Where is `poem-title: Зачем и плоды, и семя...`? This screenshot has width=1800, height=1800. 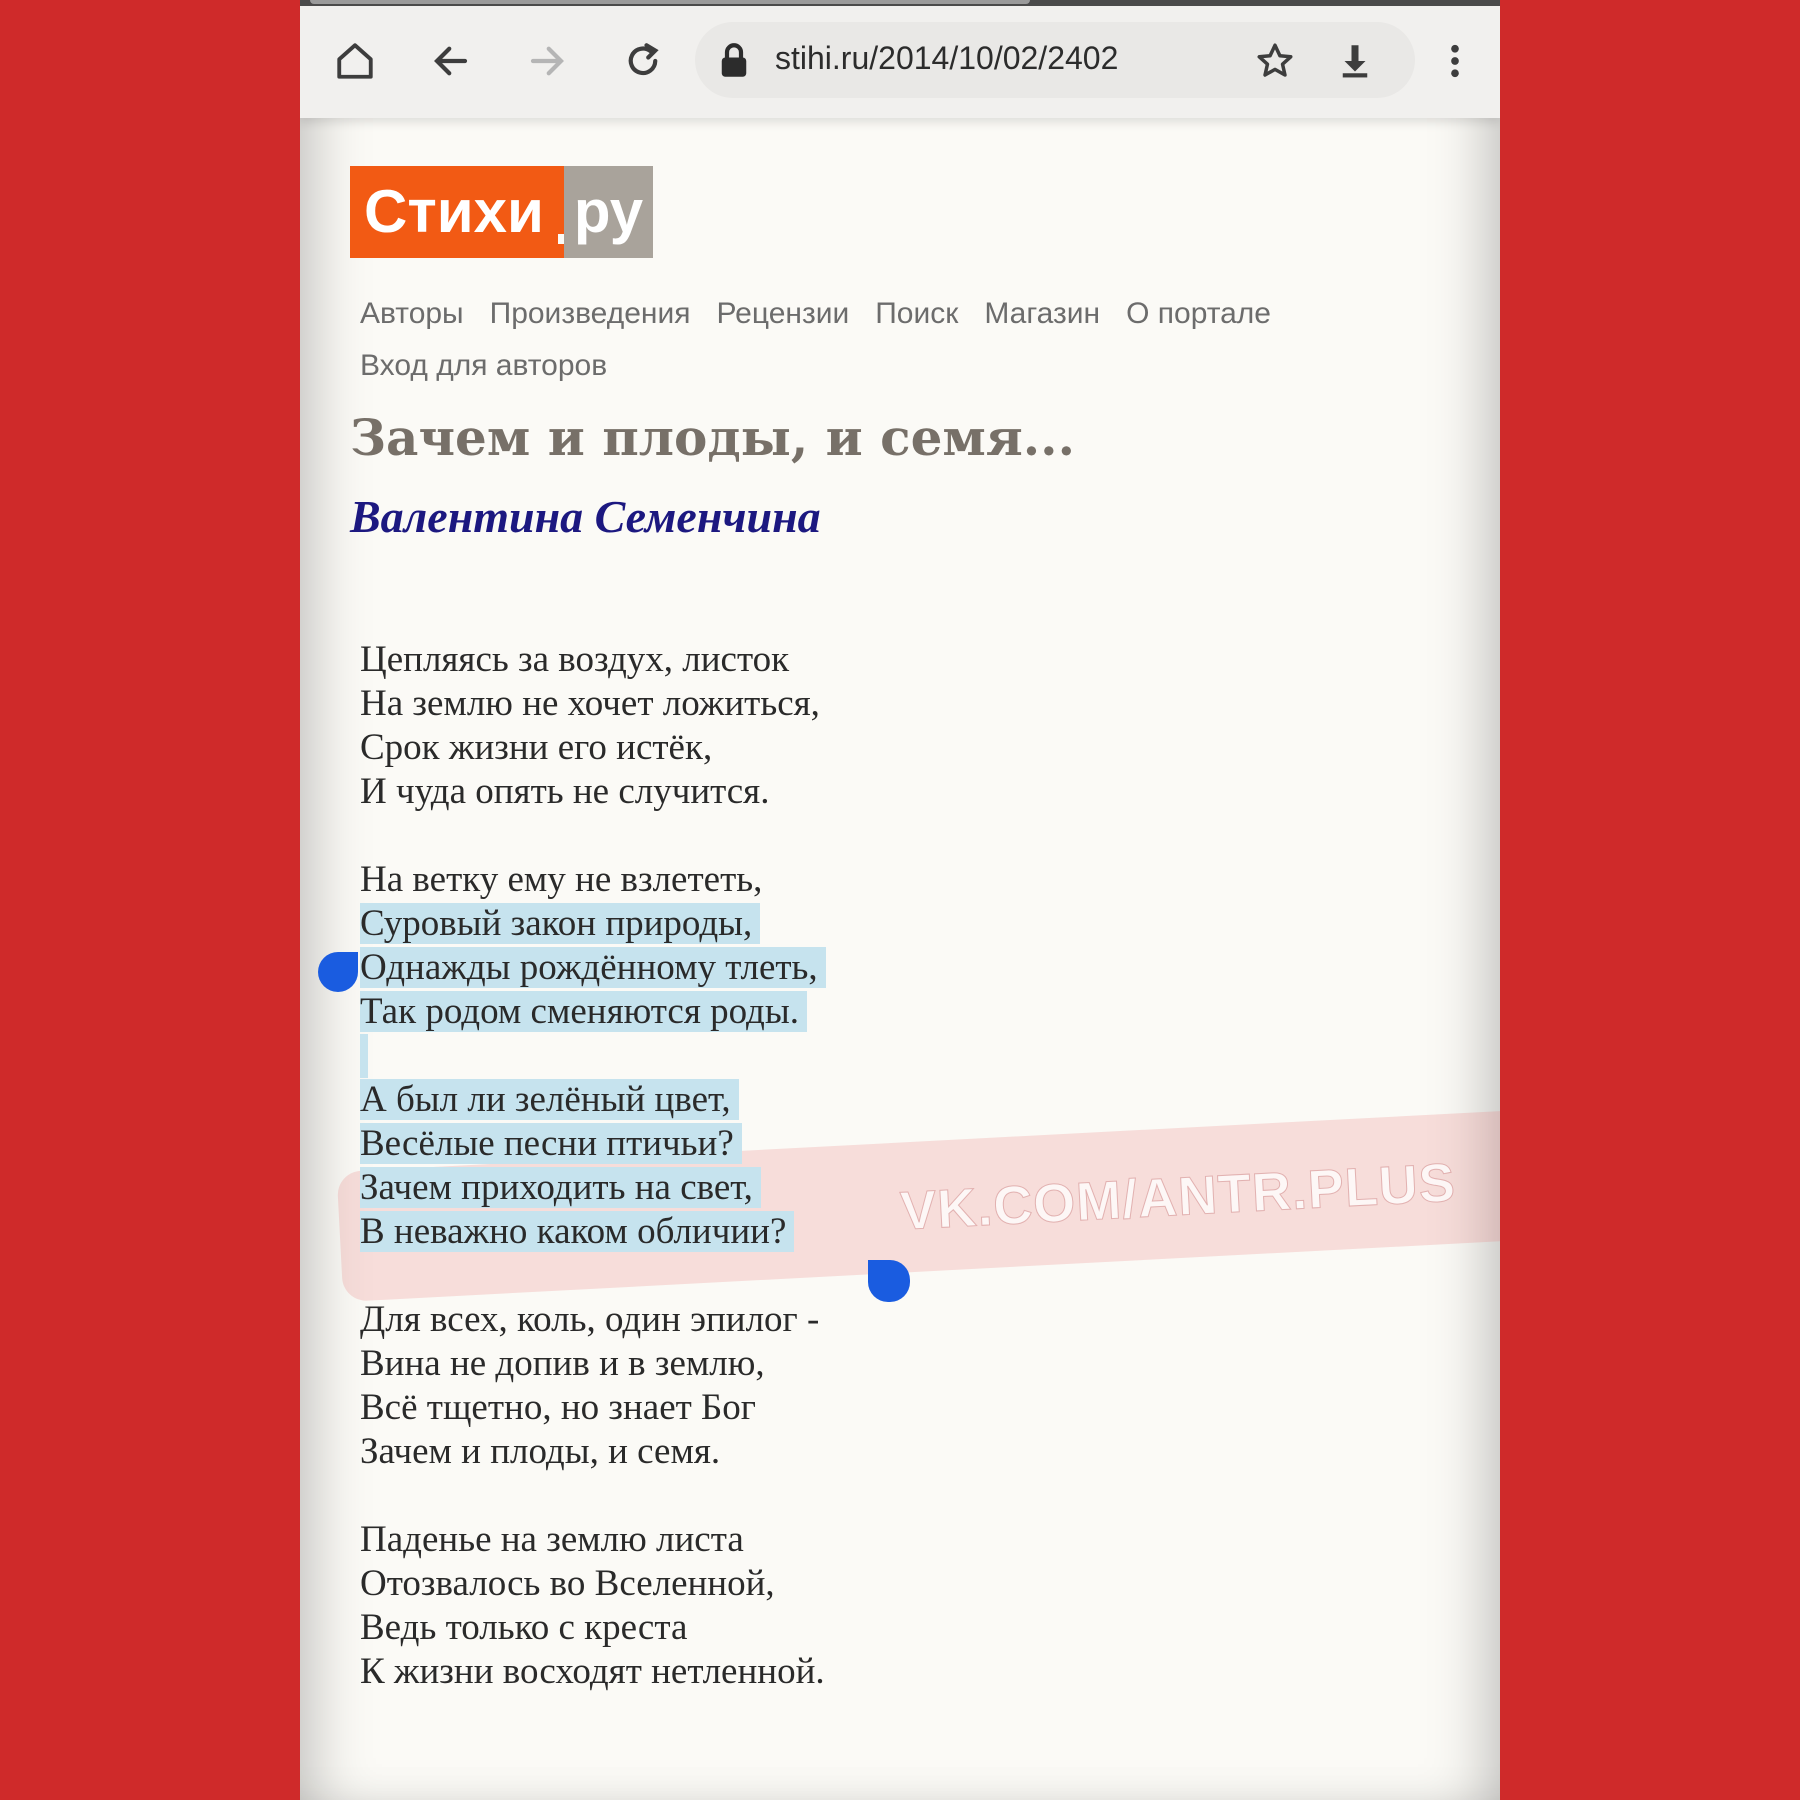
poem-title: Зачем и плоды, и семя... is located at coordinates (712, 437).